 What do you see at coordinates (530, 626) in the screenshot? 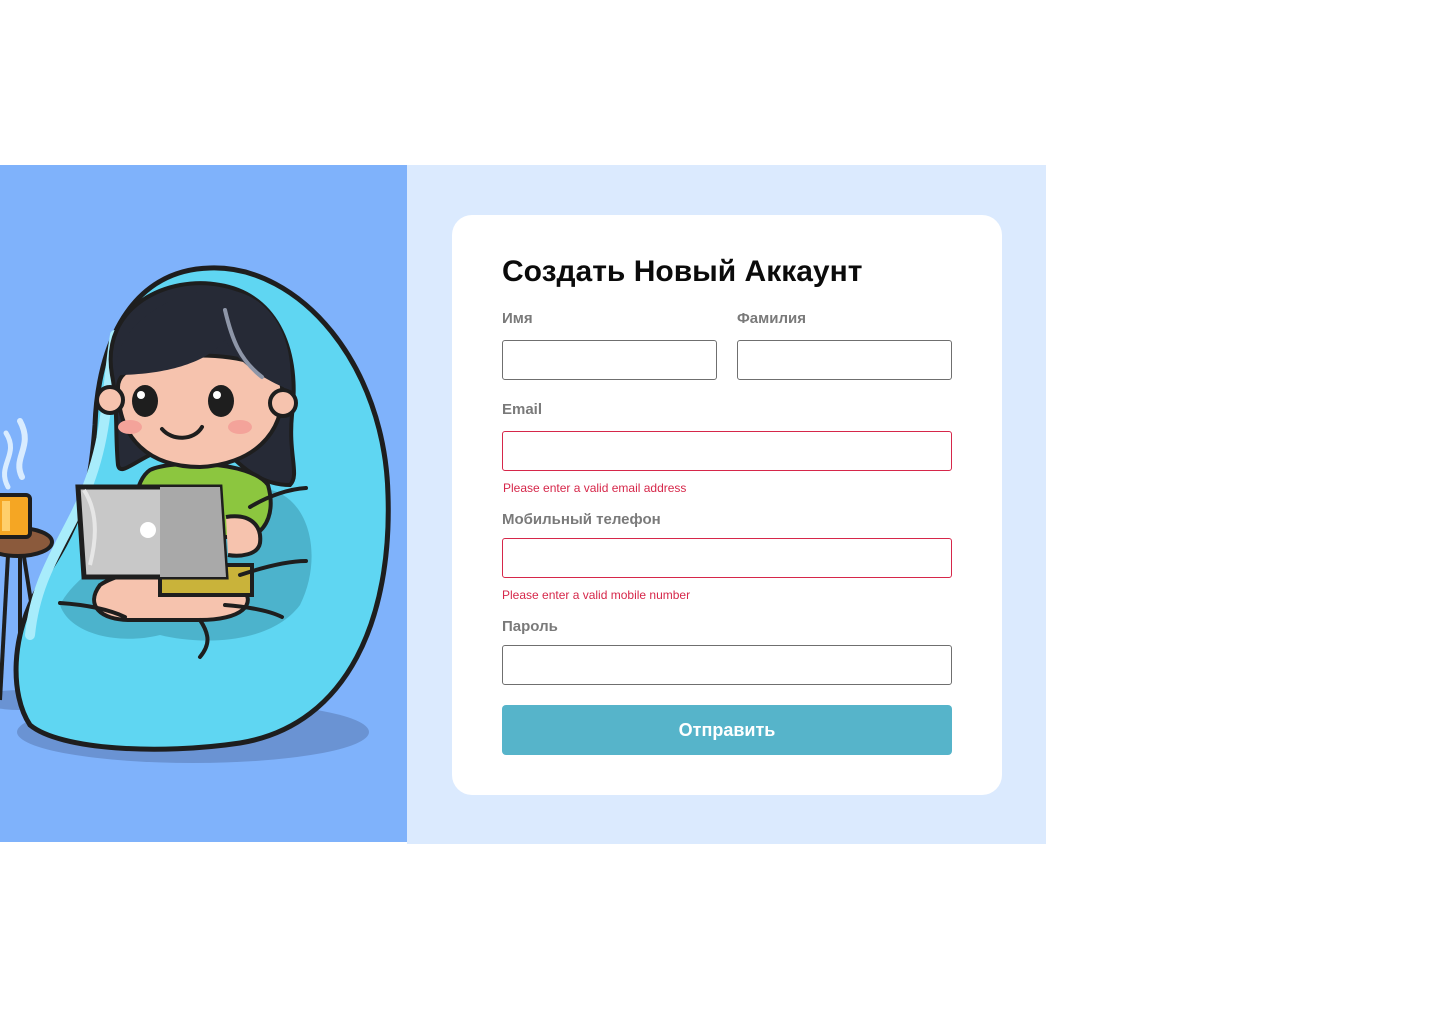
I see `password-label: Пароль` at bounding box center [530, 626].